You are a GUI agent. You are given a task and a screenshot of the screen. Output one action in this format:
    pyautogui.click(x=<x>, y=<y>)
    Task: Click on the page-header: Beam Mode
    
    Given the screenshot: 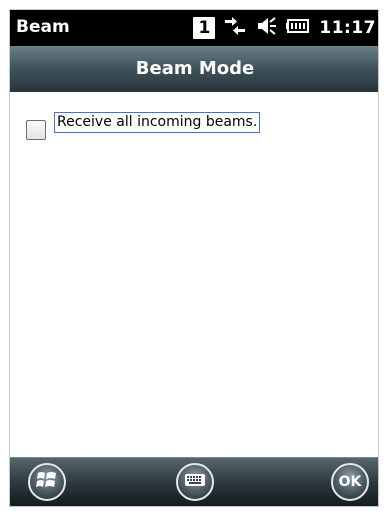 What is the action you would take?
    pyautogui.click(x=194, y=69)
    